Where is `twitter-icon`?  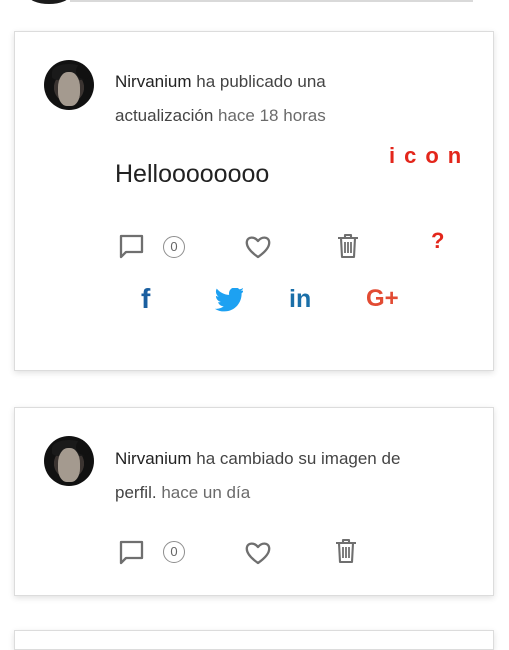 twitter-icon is located at coordinates (229, 300).